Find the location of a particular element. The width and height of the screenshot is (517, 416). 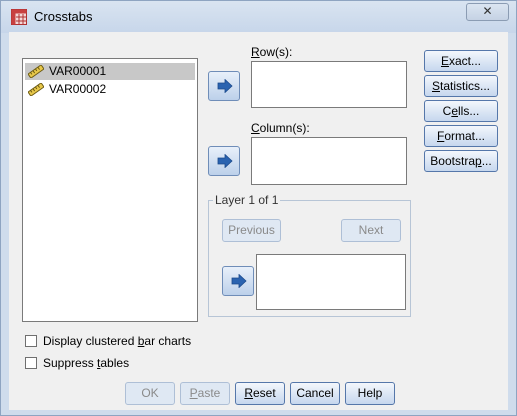

variable-name: VAR00002 is located at coordinates (78, 89).